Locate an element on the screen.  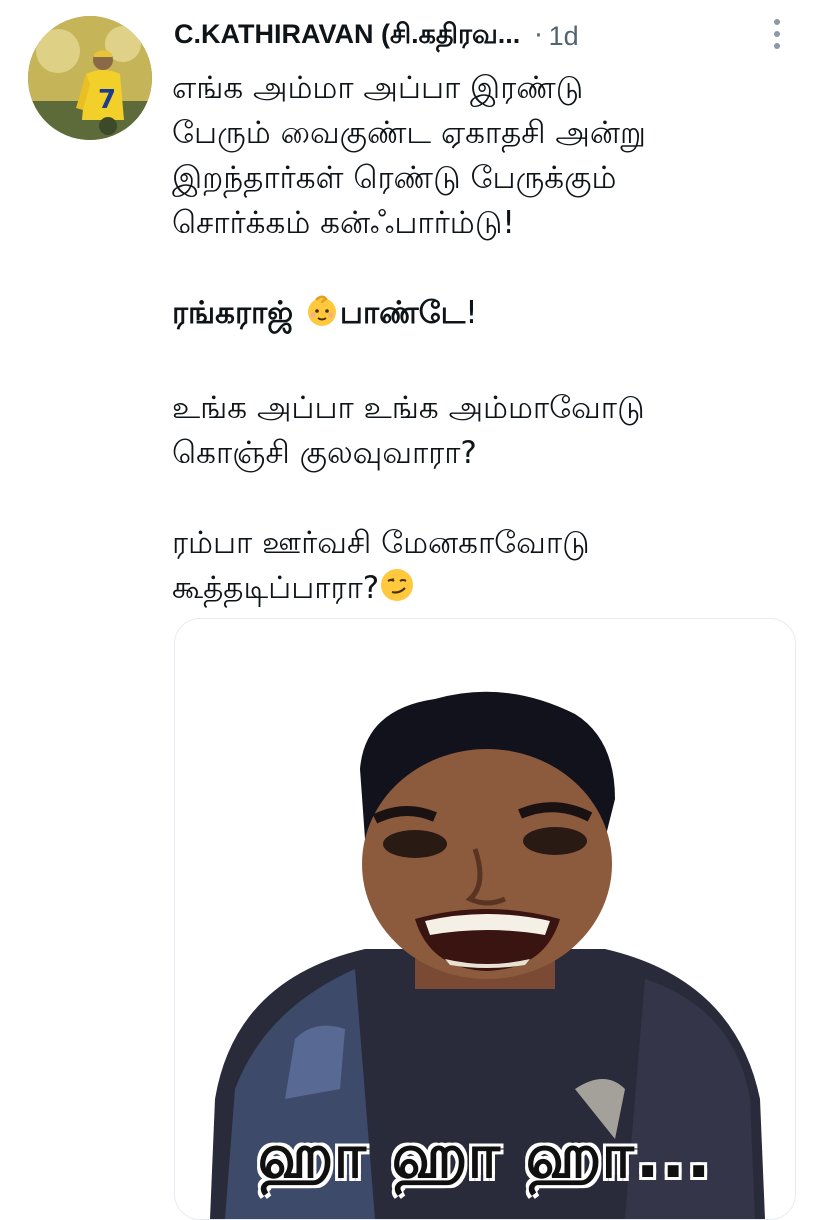
text-line: கொஞ்சி குலவுவாரா? is located at coordinates (324, 453).